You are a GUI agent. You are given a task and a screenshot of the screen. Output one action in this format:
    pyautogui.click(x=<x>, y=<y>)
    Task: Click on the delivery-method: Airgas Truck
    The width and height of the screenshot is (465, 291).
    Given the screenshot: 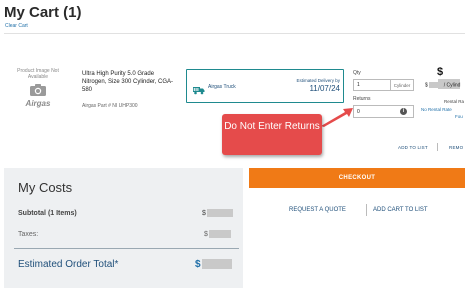 What is the action you would take?
    pyautogui.click(x=222, y=87)
    